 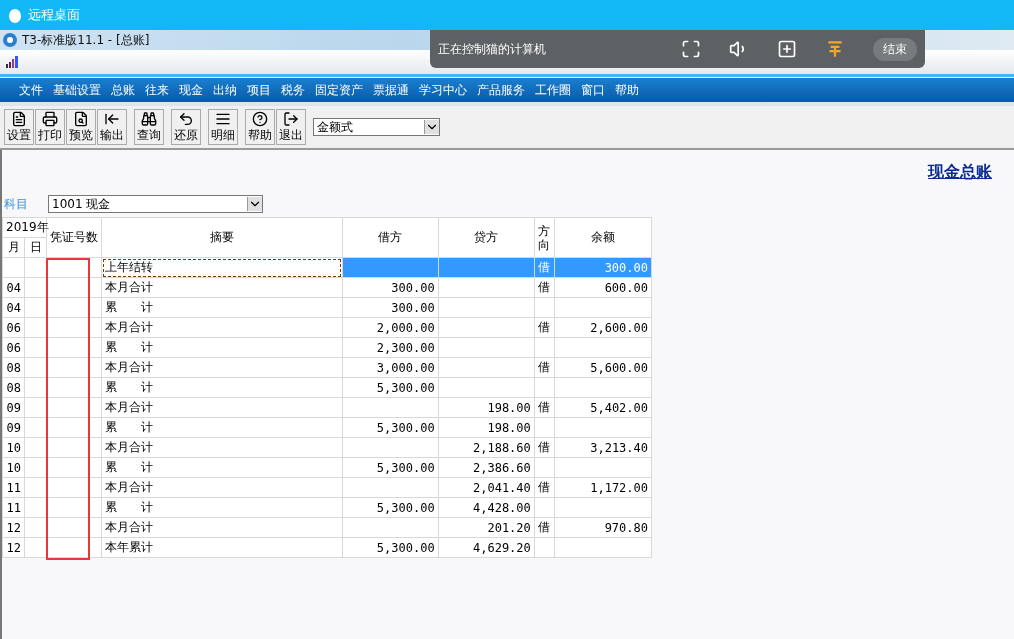 What do you see at coordinates (544, 237) in the screenshot?
I see `column-header: 方向` at bounding box center [544, 237].